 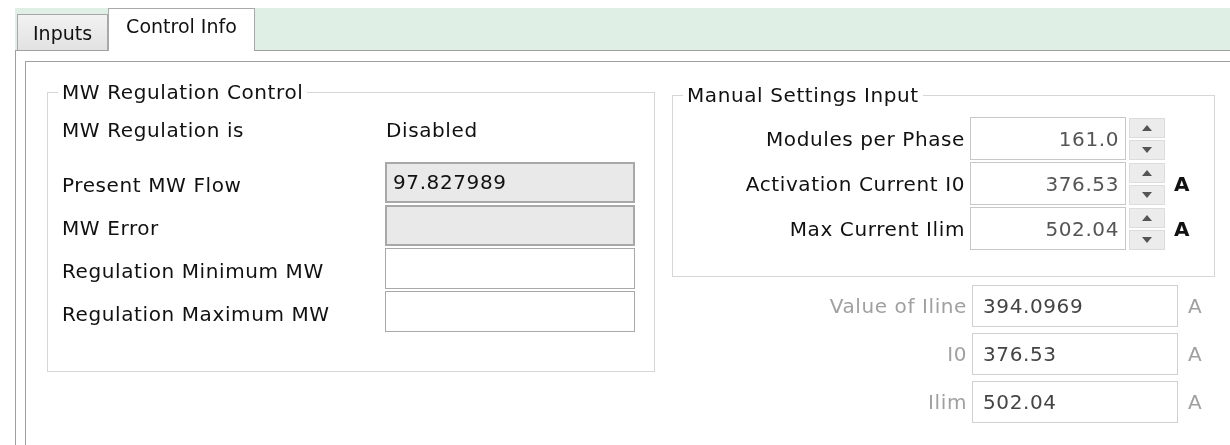 I want to click on tab: Inputs, so click(x=63, y=32).